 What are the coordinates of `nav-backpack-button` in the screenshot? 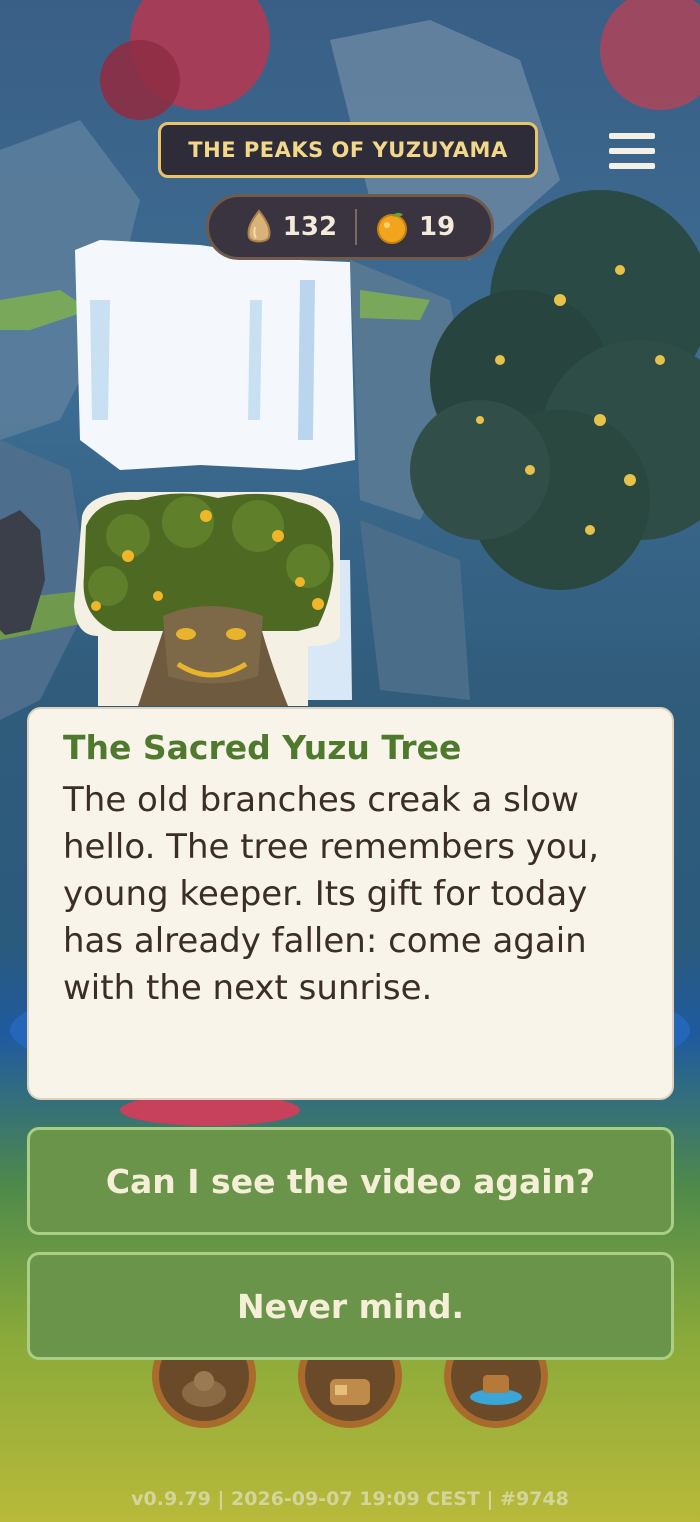 It's located at (350, 1394).